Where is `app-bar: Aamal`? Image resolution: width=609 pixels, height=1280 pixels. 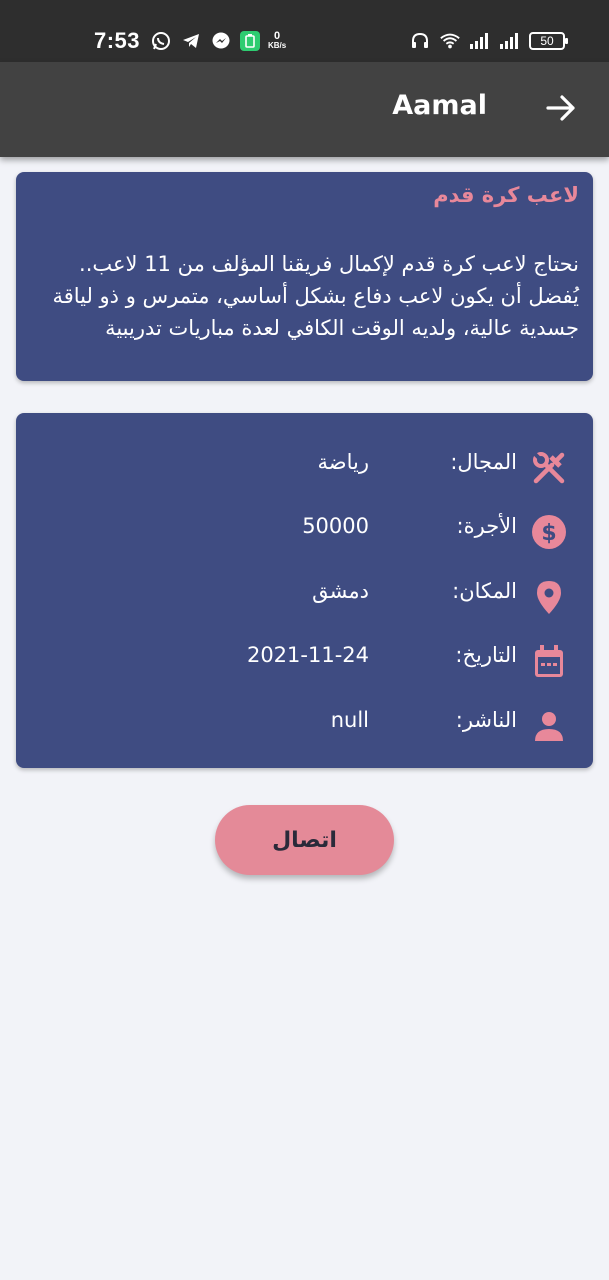
app-bar: Aamal is located at coordinates (304, 109).